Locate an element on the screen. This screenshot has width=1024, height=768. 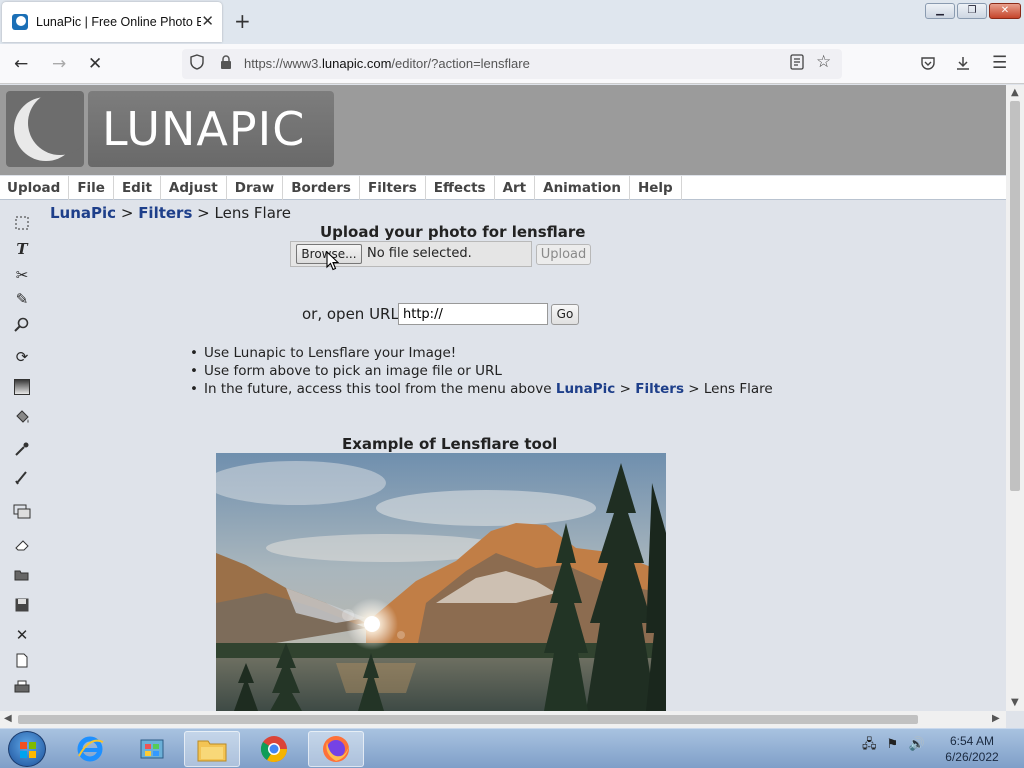
new-tab-button: + is located at coordinates (242, 21).